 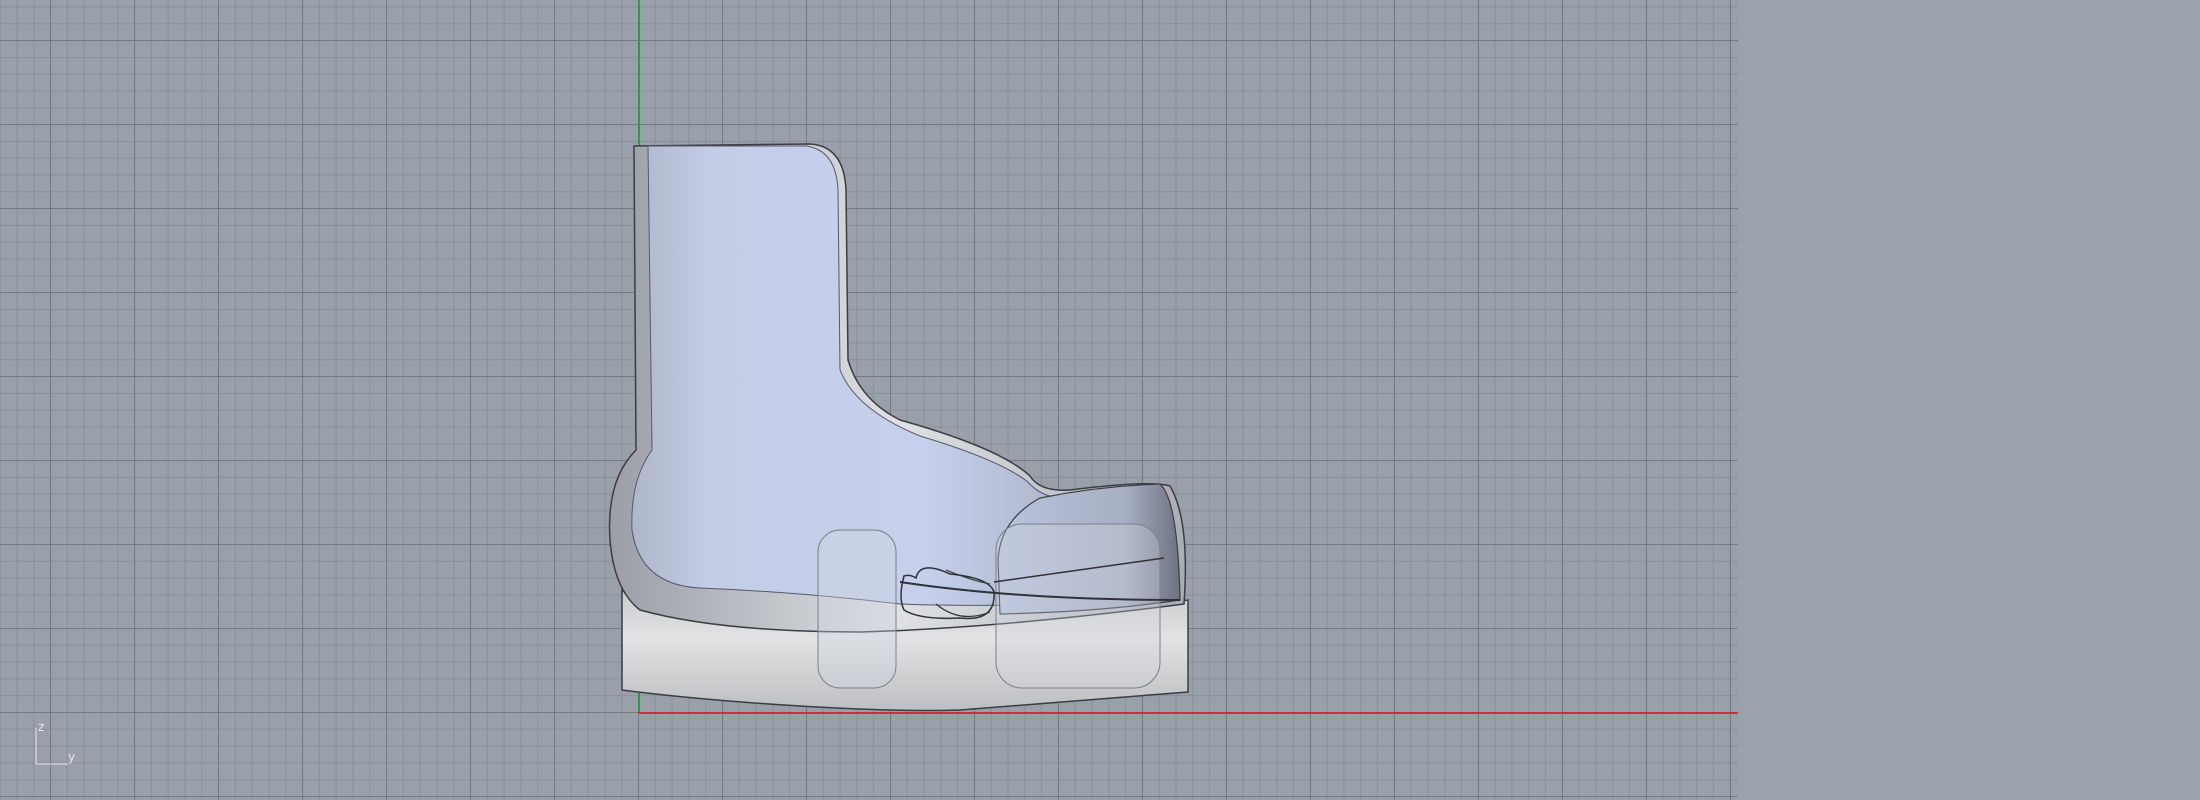 What do you see at coordinates (1078, 606) in the screenshot?
I see `boot-panel-toe` at bounding box center [1078, 606].